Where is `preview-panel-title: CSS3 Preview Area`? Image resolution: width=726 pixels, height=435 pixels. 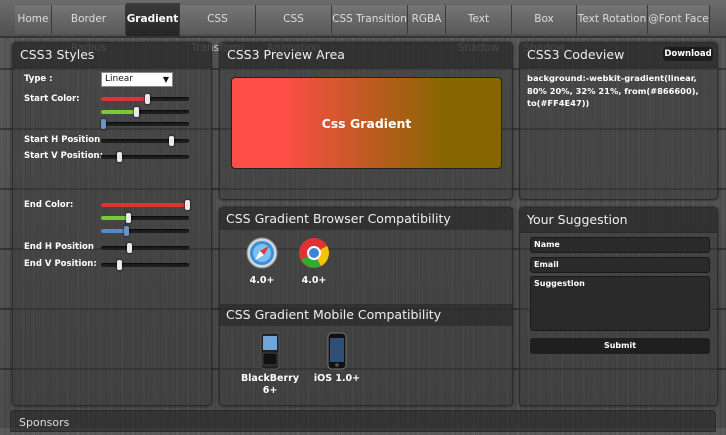 preview-panel-title: CSS3 Preview Area is located at coordinates (366, 55).